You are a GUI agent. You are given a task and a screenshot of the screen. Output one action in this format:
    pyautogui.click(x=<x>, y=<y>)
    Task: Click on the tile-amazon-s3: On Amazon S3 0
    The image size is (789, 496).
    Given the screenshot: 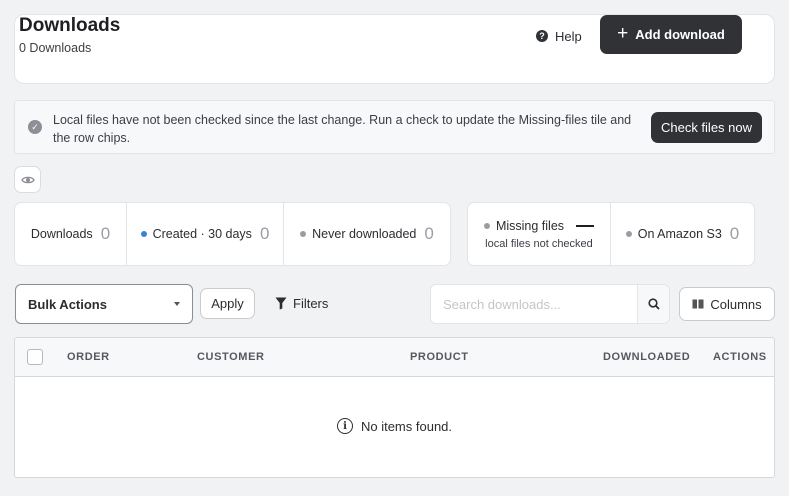 What is the action you would take?
    pyautogui.click(x=682, y=234)
    